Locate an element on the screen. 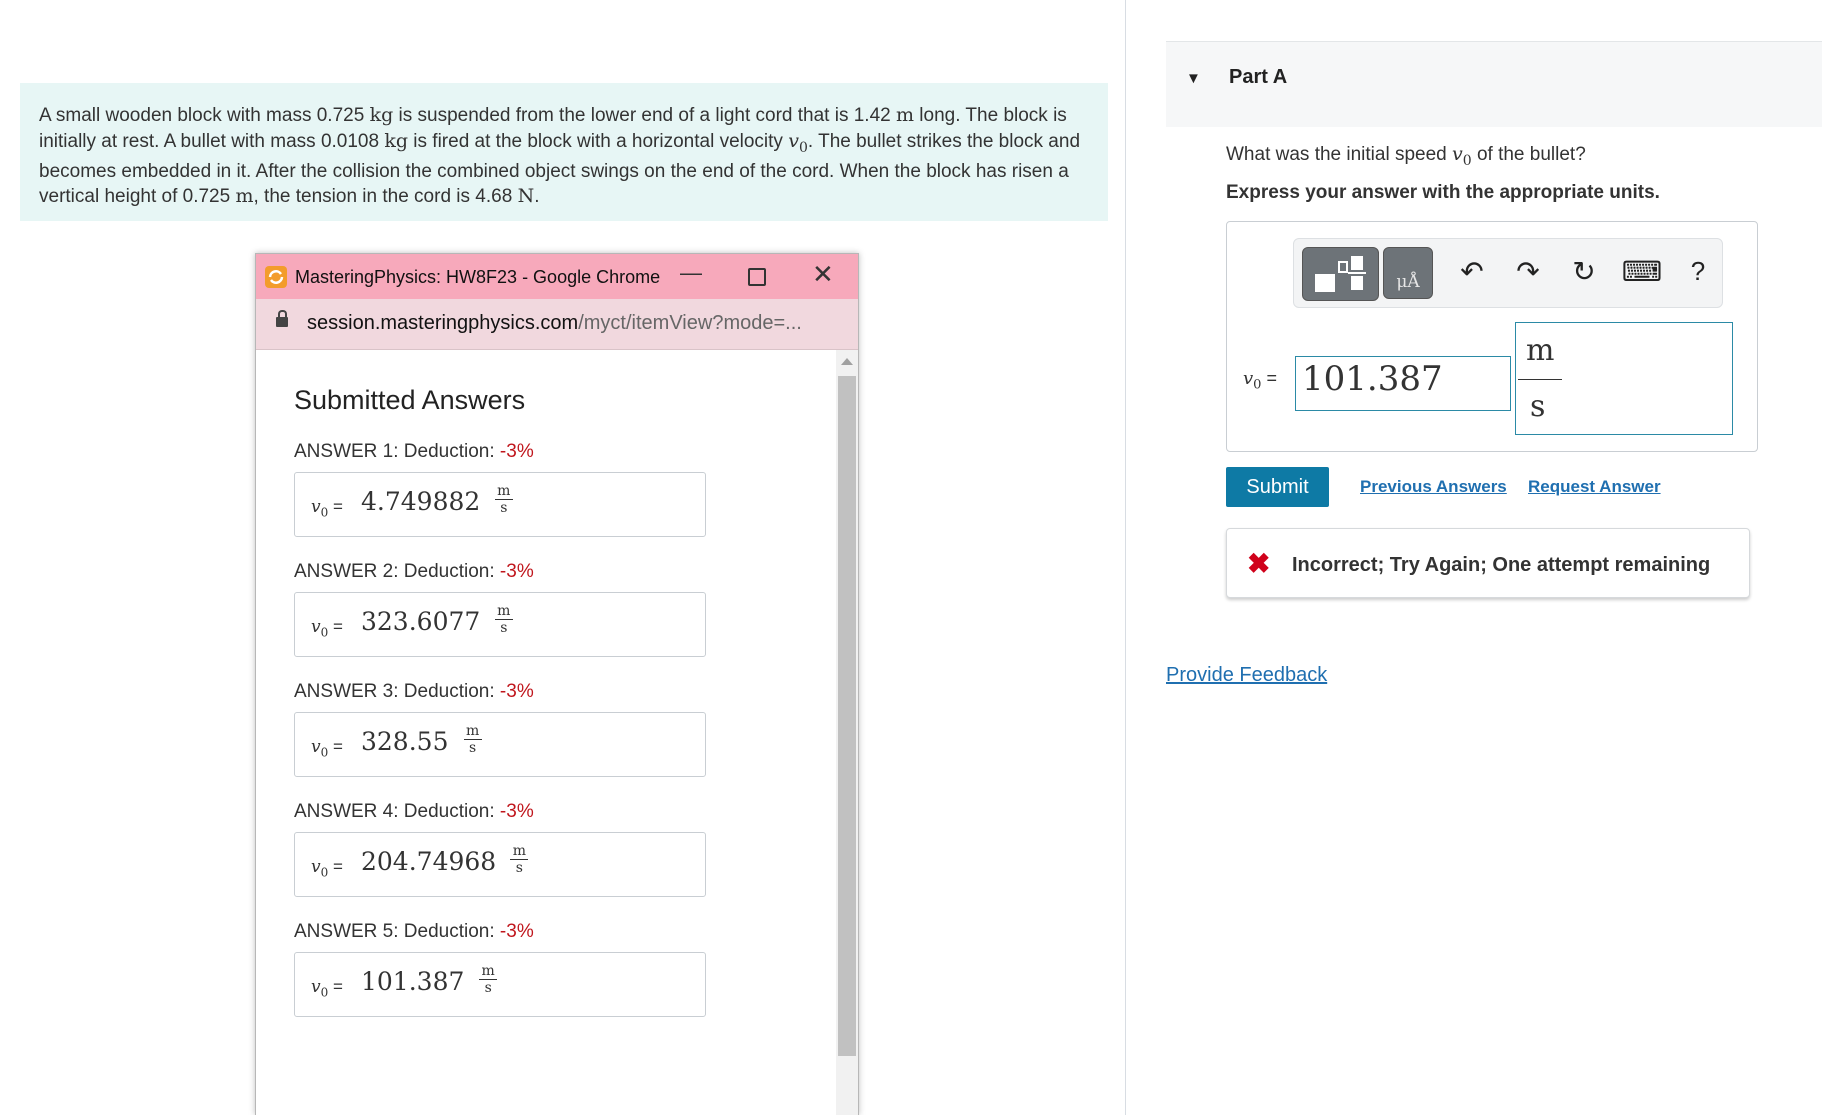 The image size is (1822, 1115). answer-label: ANSWER 1: Deduction: -3% is located at coordinates (414, 452).